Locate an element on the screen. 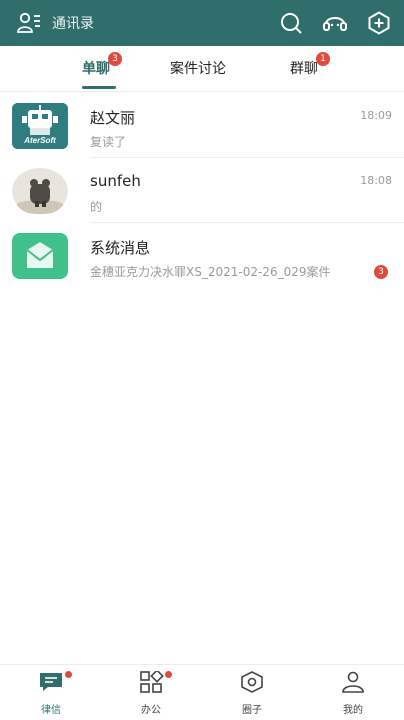 The height and width of the screenshot is (720, 404). avatar: AterSoft is located at coordinates (40, 126).